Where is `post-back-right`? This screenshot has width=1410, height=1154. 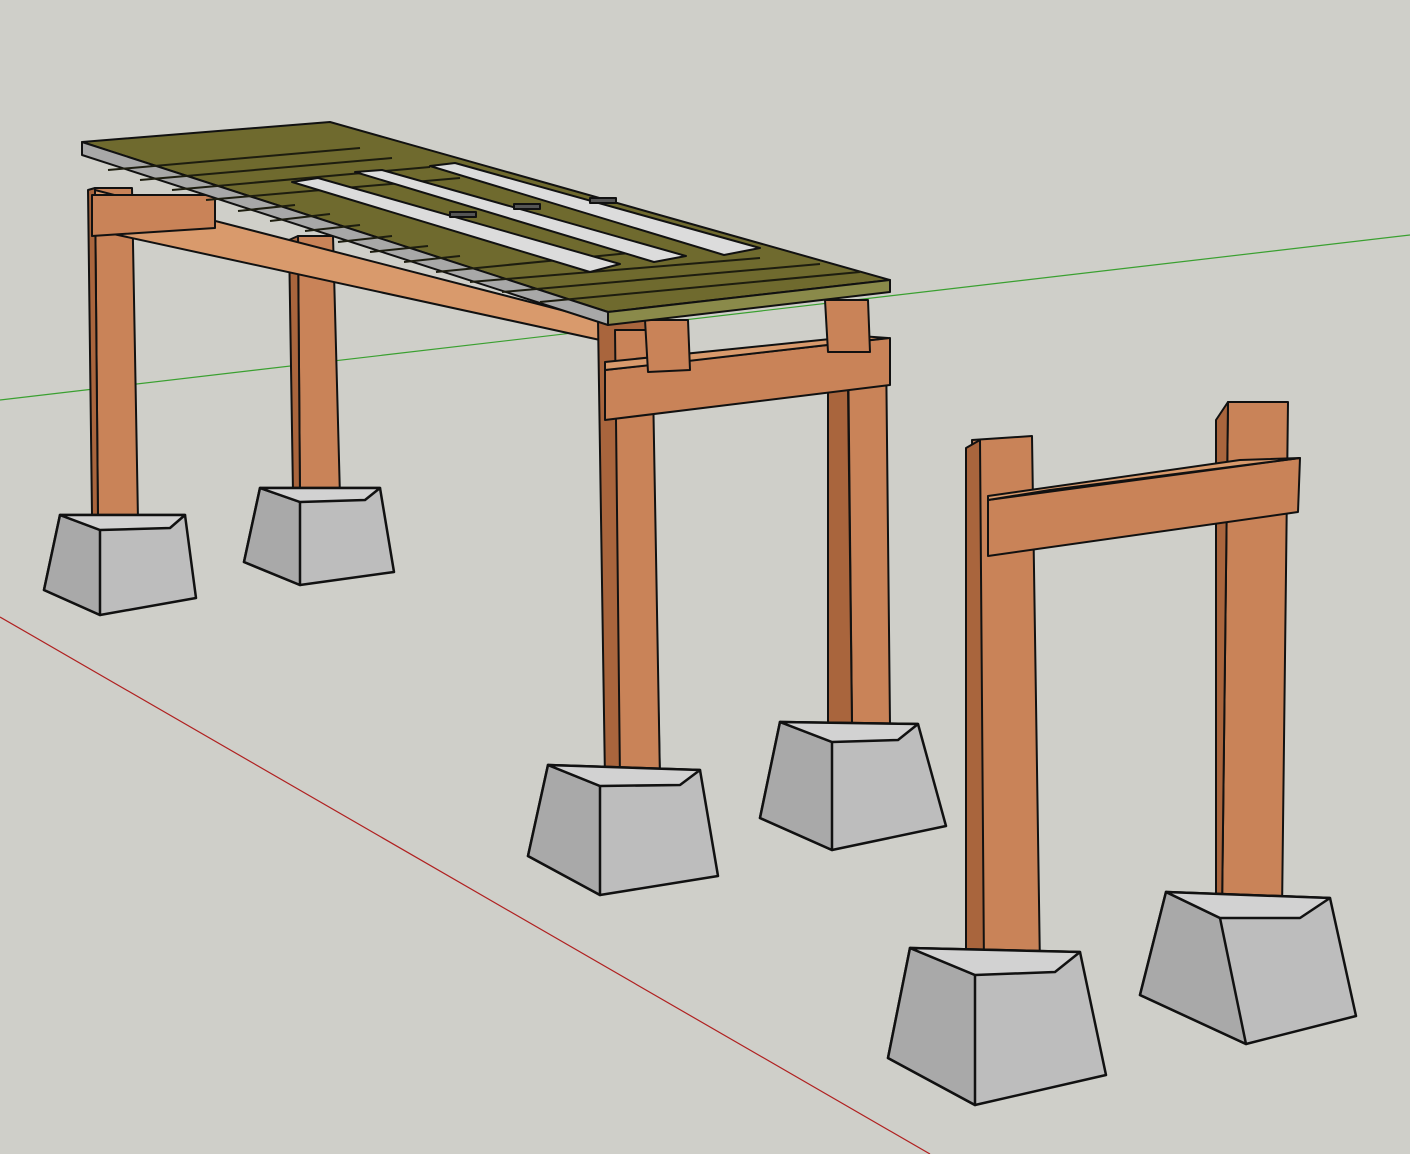
post-back-right is located at coordinates (869, 535).